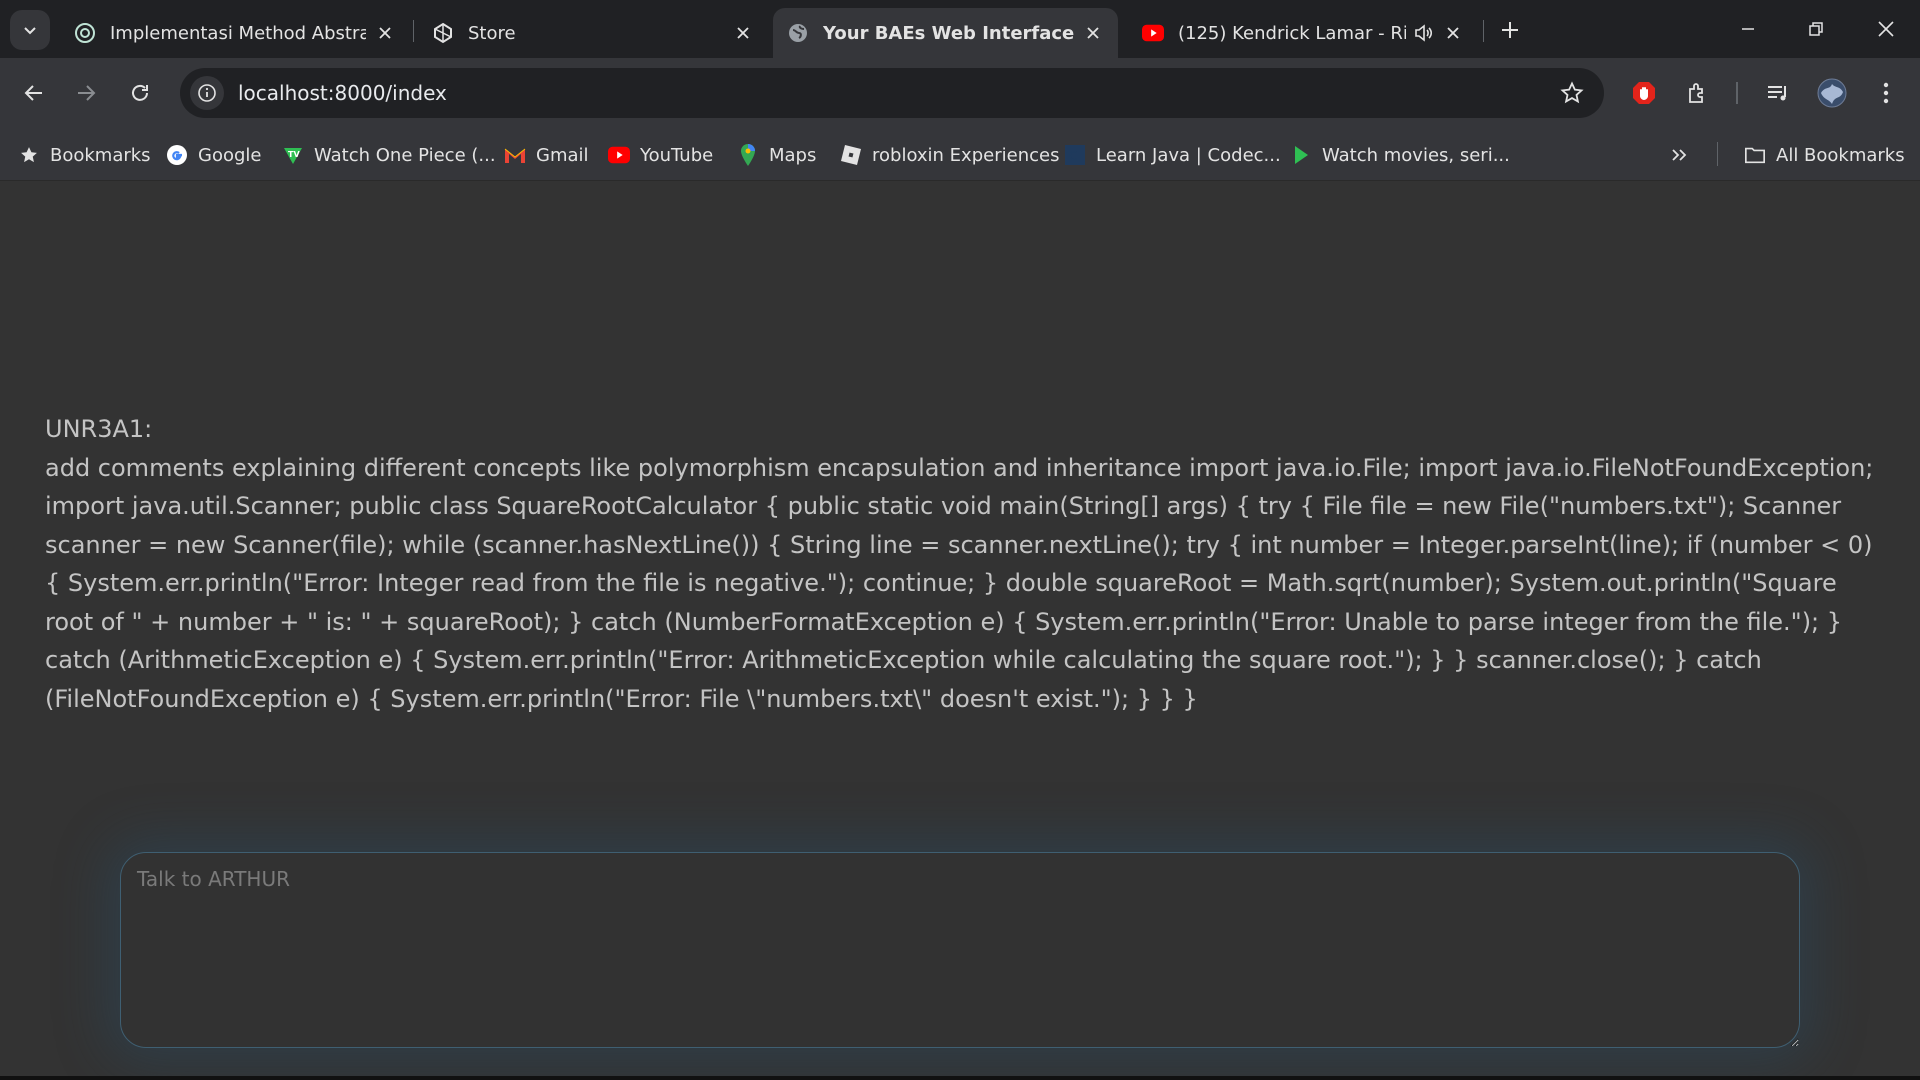 This screenshot has width=1920, height=1080. Describe the element at coordinates (1717, 154) in the screenshot. I see `bookmarks-separator` at that location.